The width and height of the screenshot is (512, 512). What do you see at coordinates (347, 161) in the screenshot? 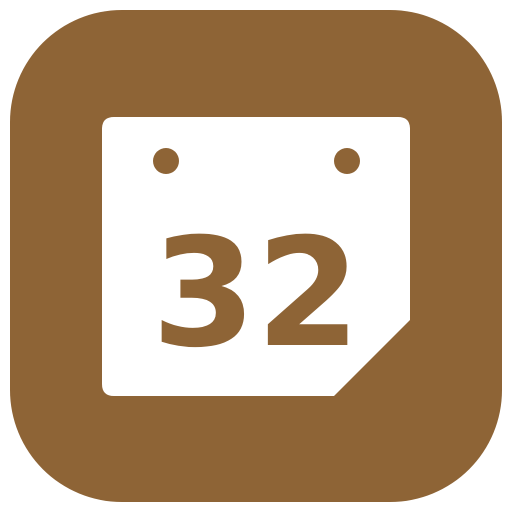
I see `binding-ring-right-icon` at bounding box center [347, 161].